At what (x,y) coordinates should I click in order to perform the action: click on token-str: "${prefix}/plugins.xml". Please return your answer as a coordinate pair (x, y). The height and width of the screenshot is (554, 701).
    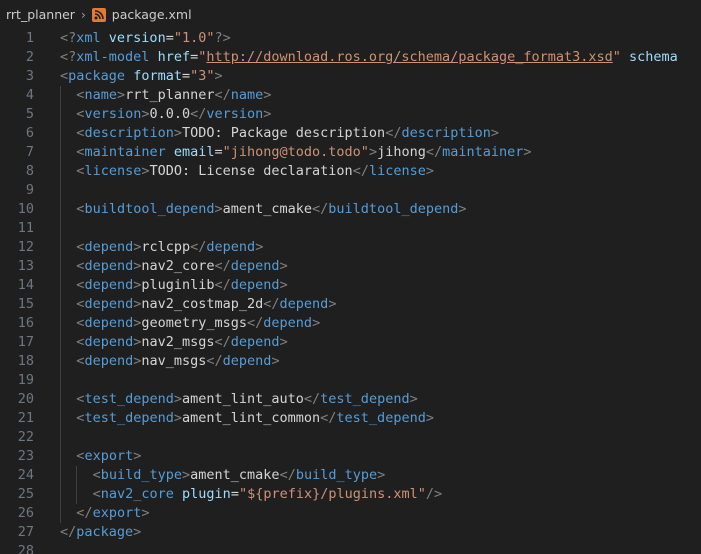
    Looking at the image, I should click on (332, 494).